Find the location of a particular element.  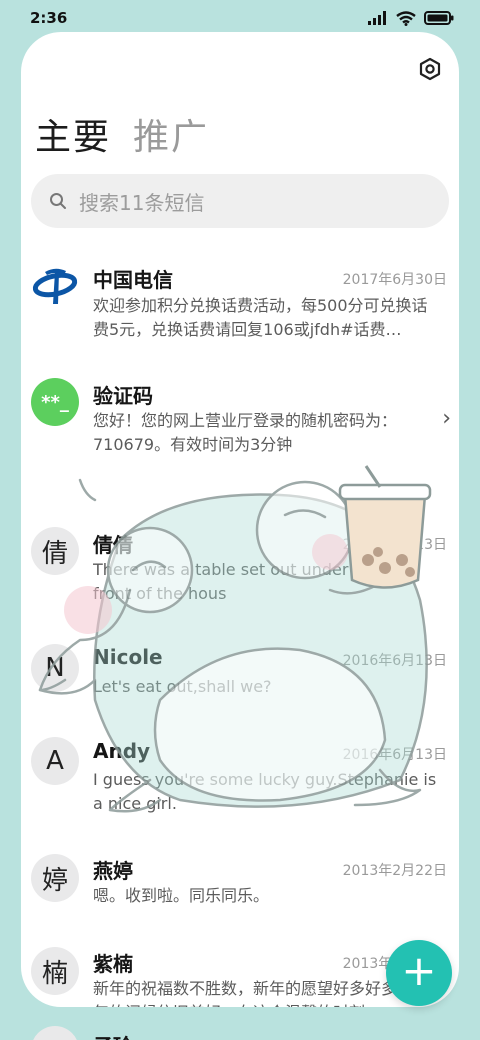

sender-name: Nicole is located at coordinates (128, 657).